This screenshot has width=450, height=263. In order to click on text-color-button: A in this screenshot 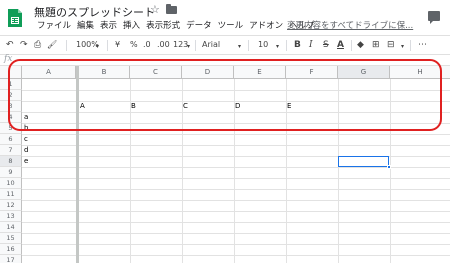, I will do `click(340, 45)`.